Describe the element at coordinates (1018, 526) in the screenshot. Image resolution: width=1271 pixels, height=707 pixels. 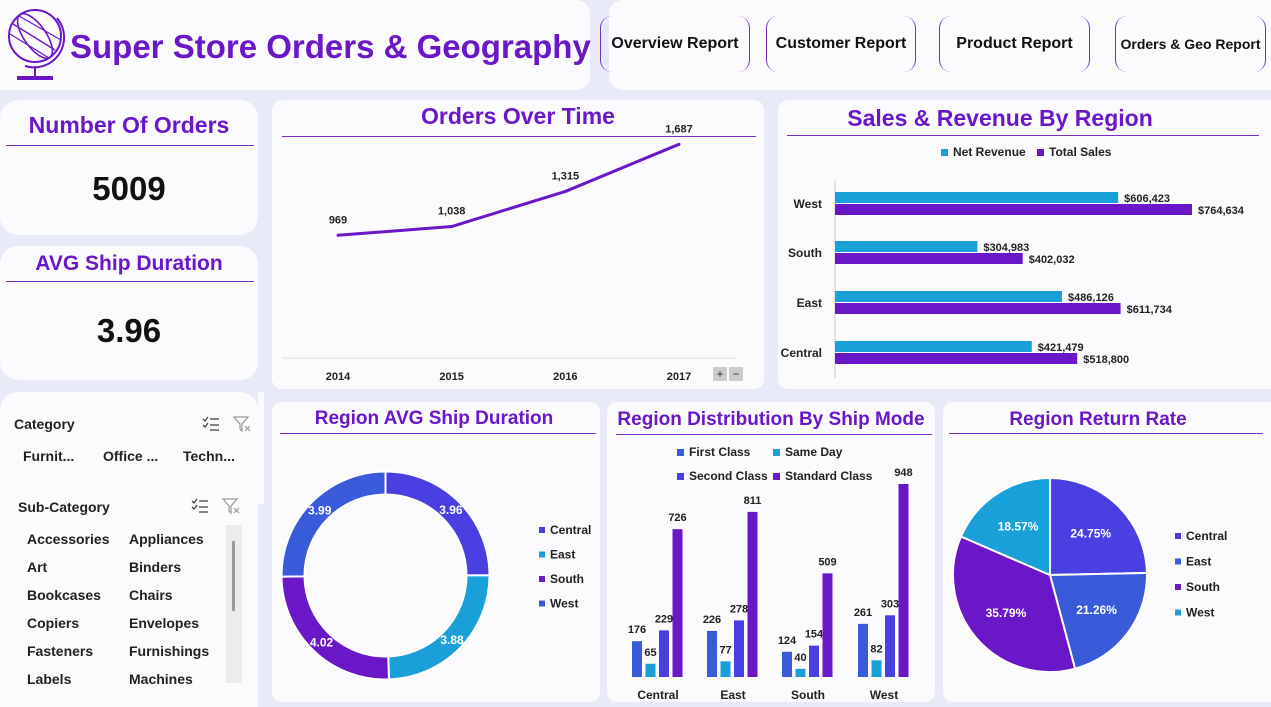
I see `data-label: 18.57%` at that location.